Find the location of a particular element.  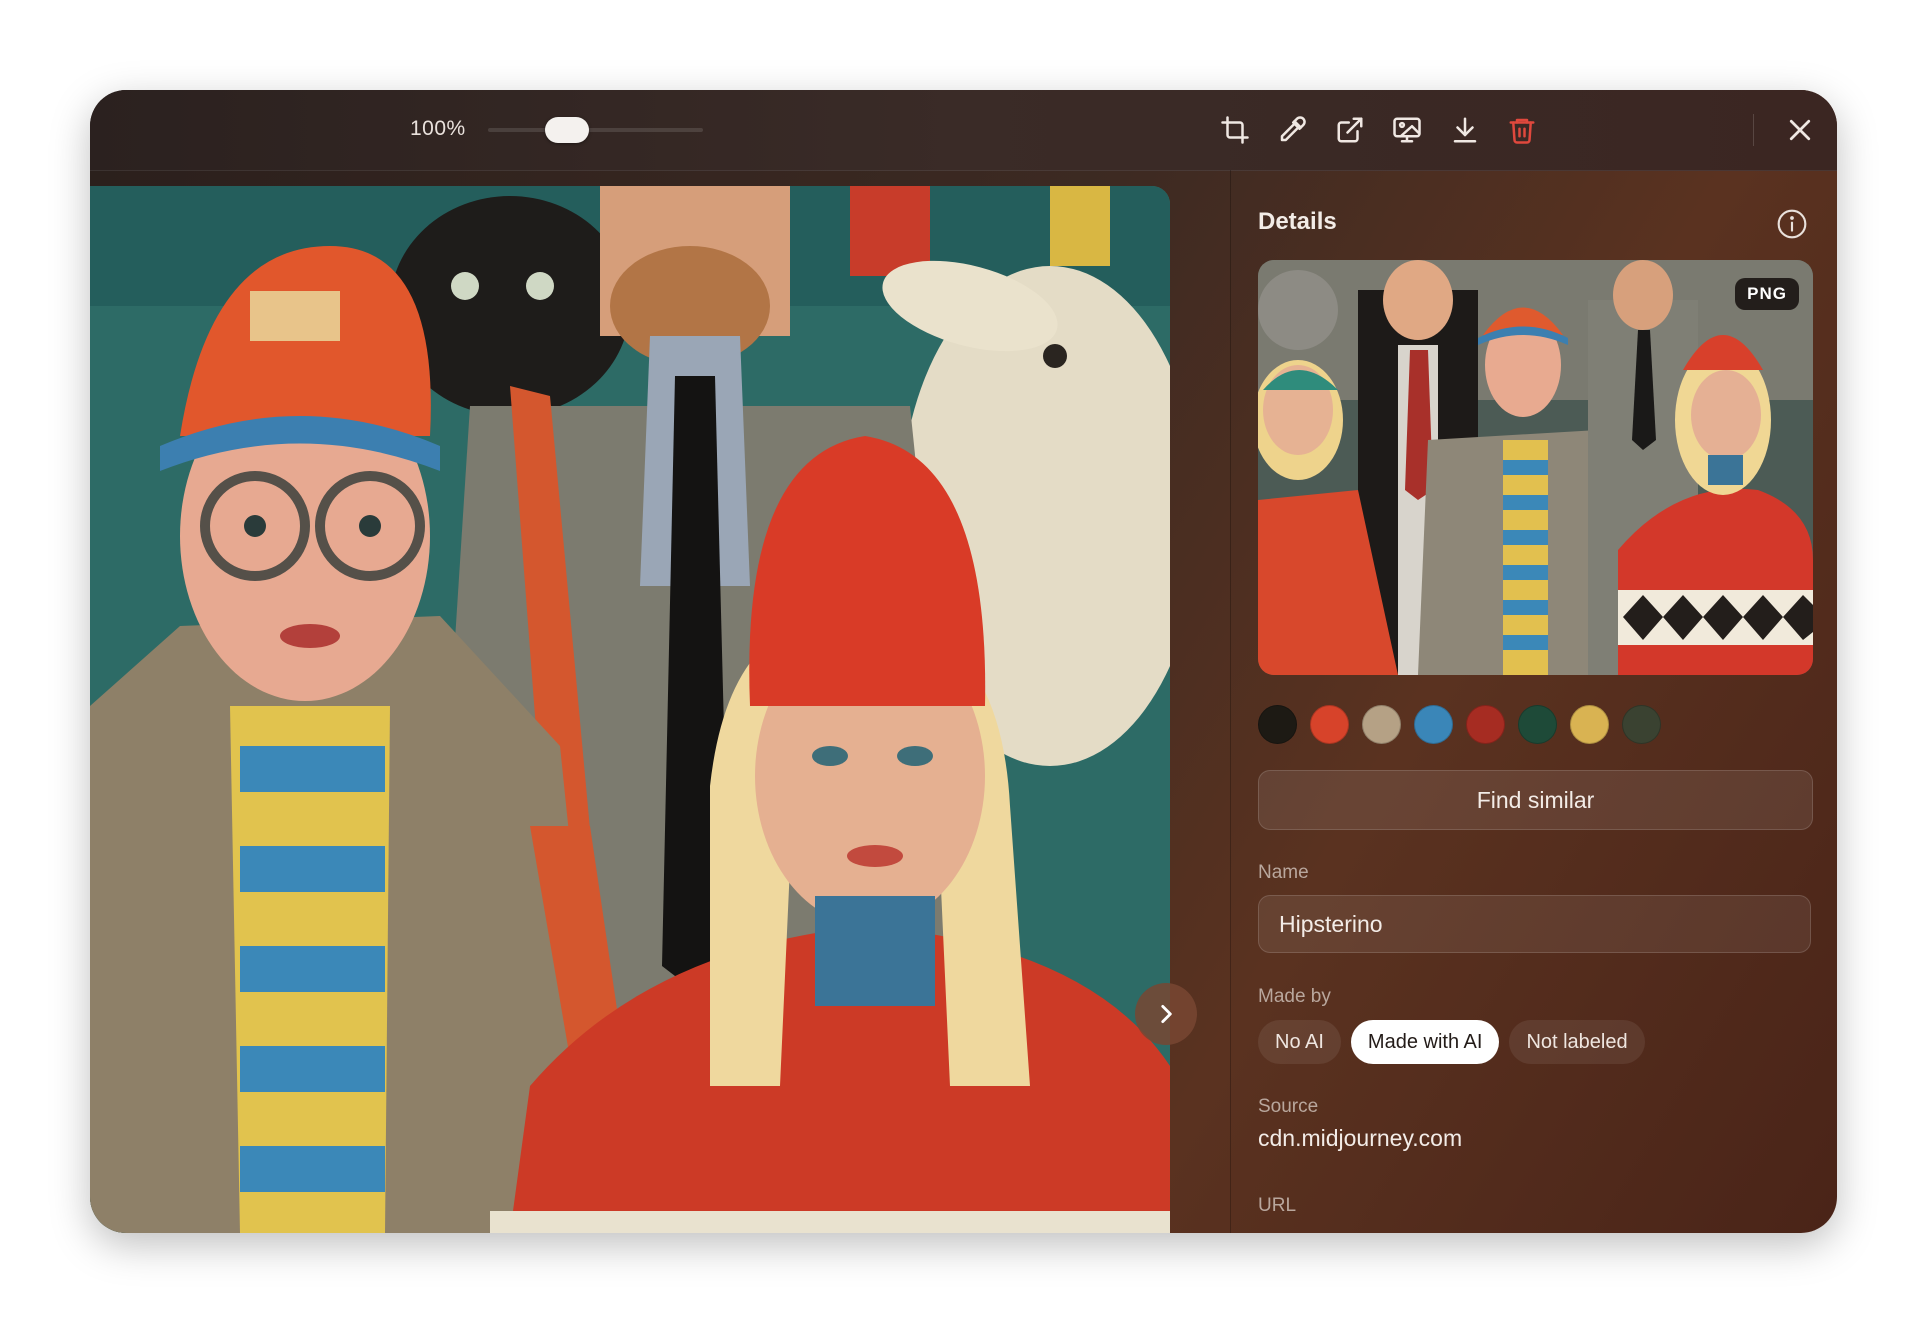

open-external-icon is located at coordinates (1350, 130).